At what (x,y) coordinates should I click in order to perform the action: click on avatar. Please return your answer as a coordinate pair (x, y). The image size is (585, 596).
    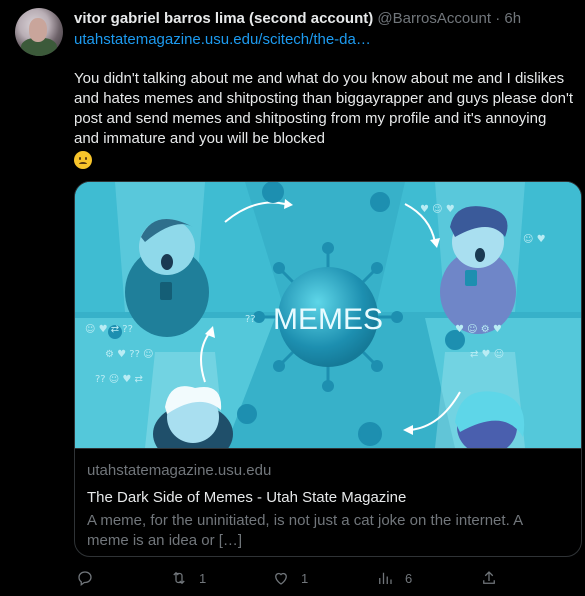
    Looking at the image, I should click on (39, 32).